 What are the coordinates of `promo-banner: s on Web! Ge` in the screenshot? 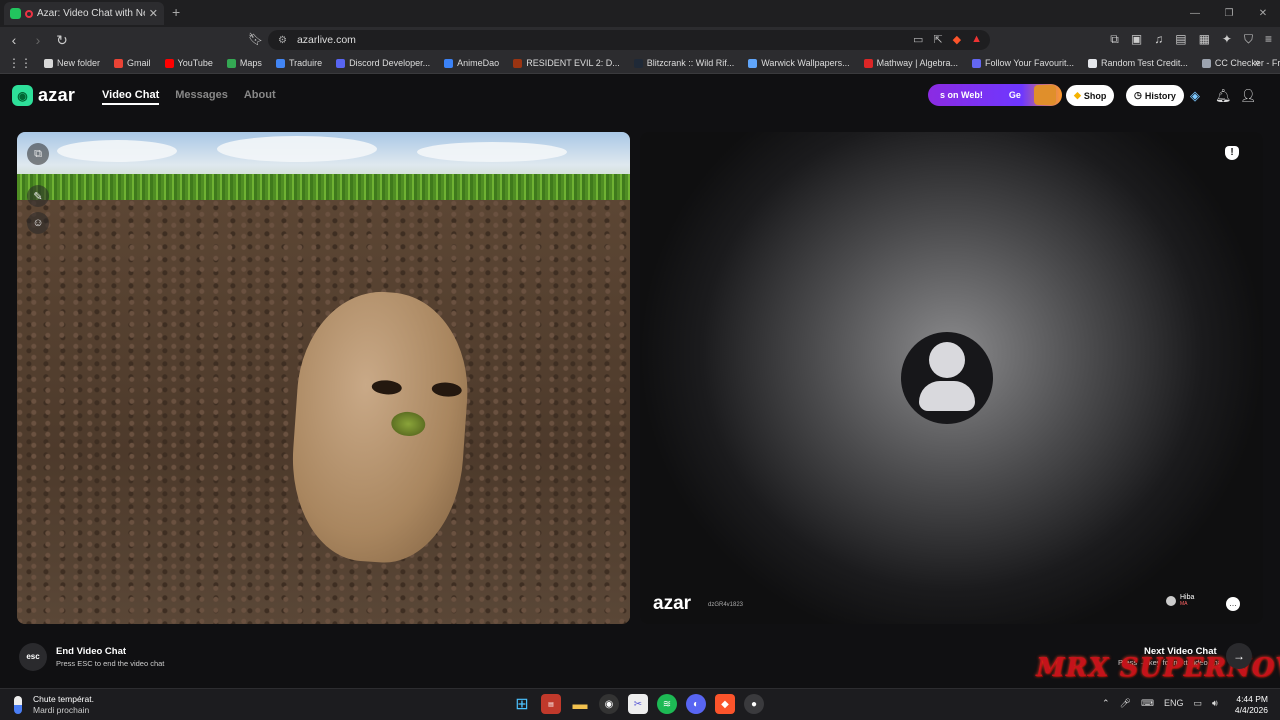 It's located at (995, 95).